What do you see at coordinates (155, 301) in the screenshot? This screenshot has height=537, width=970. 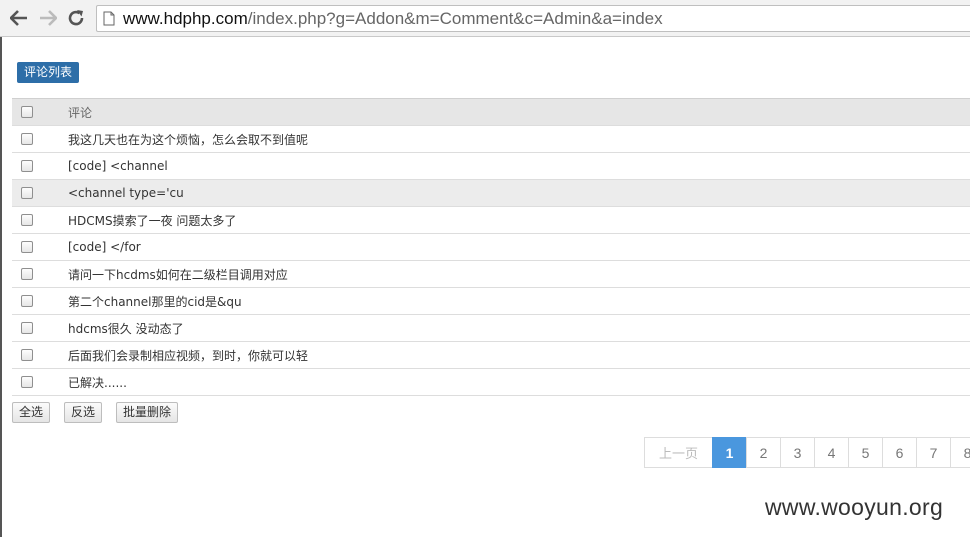 I see `comment-text: 第二个channel那里的cid是&qu` at bounding box center [155, 301].